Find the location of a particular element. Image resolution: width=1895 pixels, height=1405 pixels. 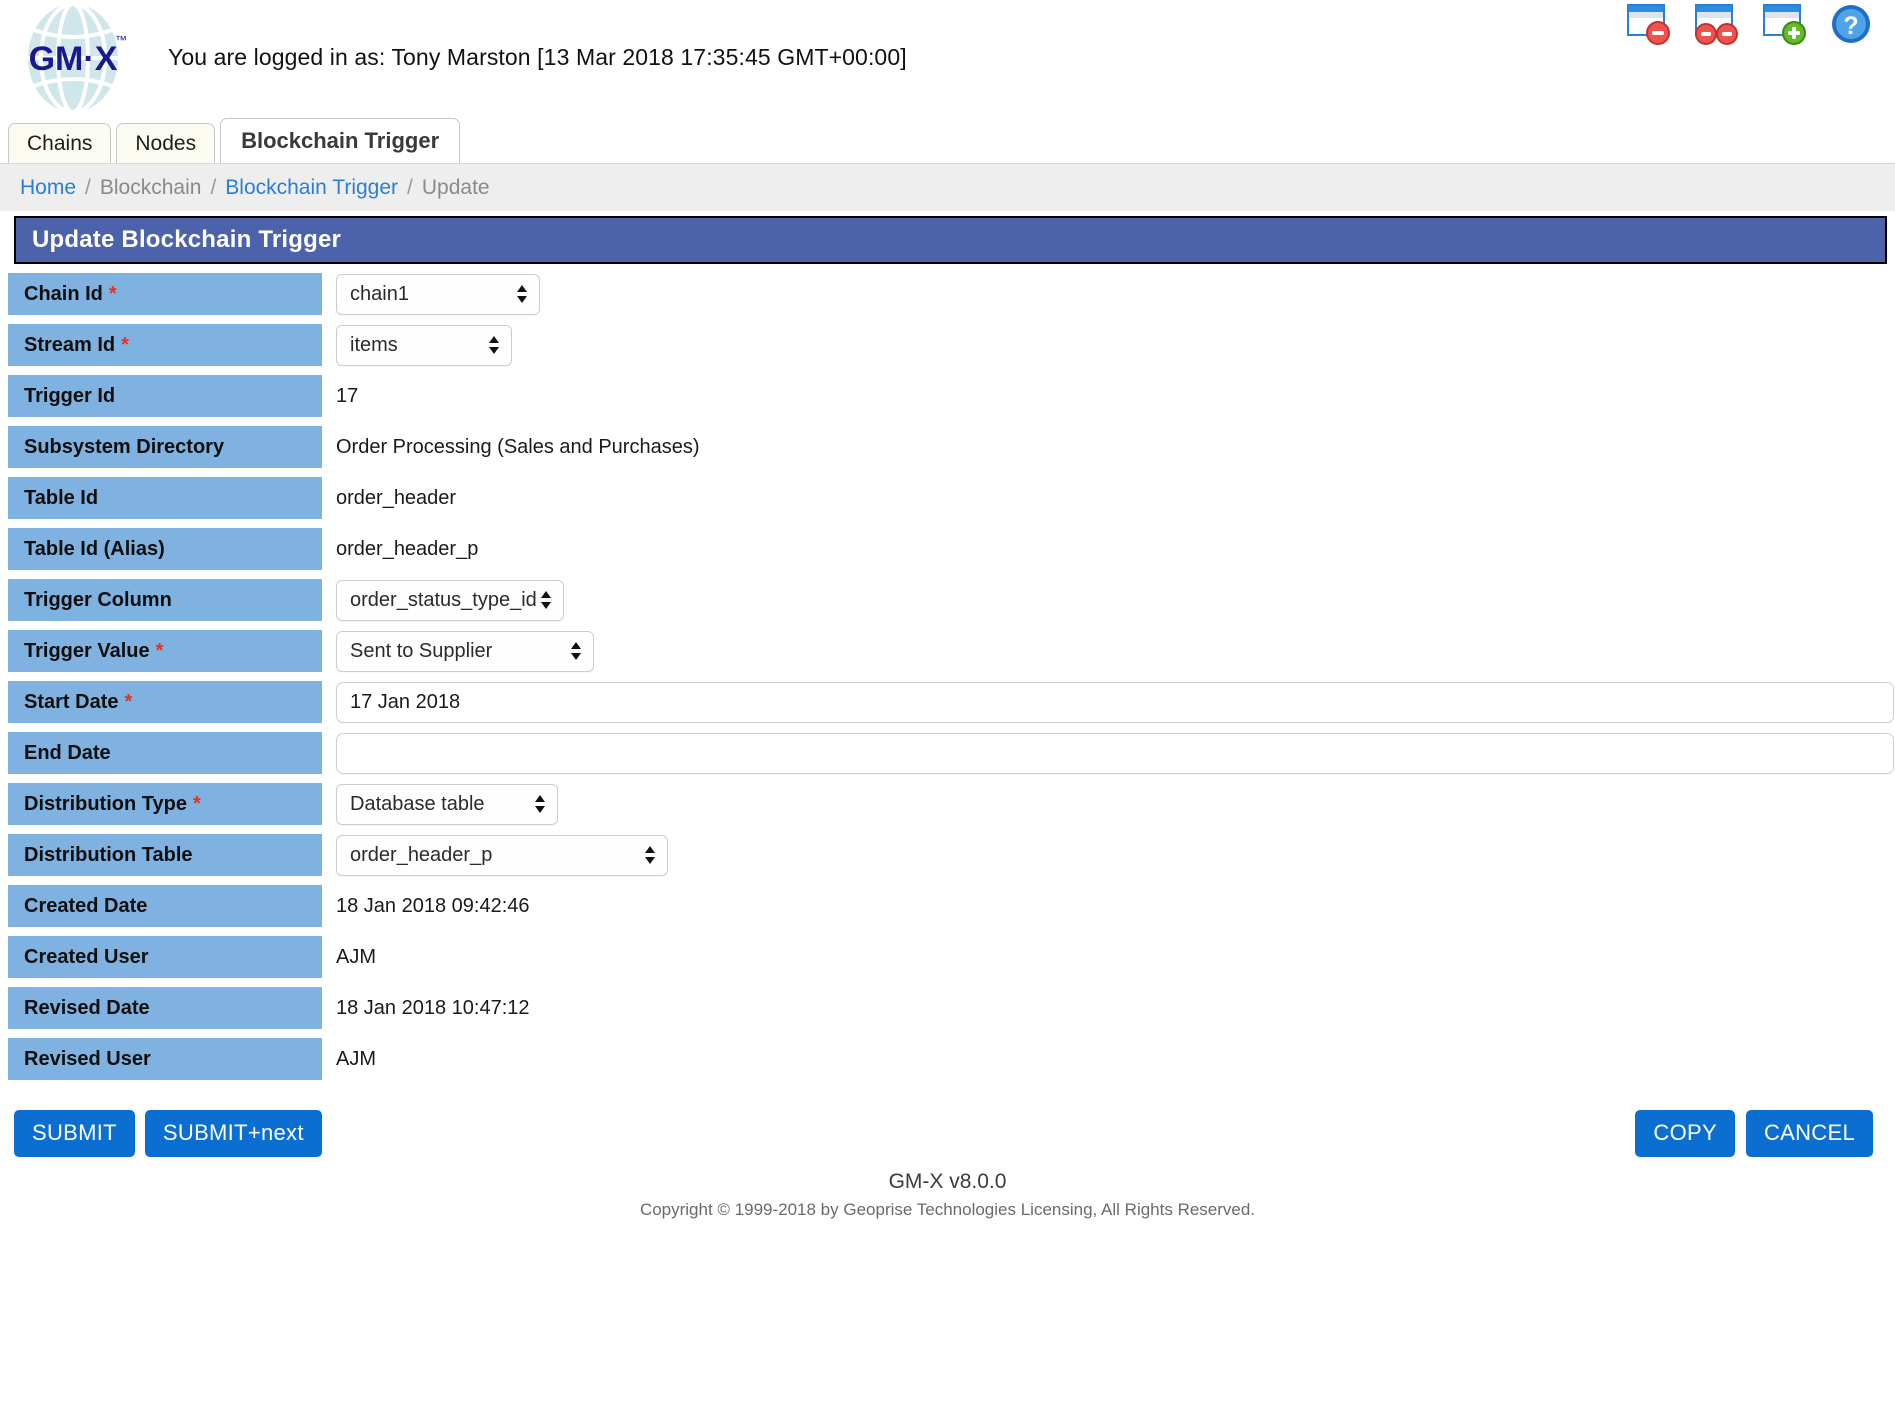

field-label-subsystem-directory: Subsystem Directory is located at coordinates (165, 447).